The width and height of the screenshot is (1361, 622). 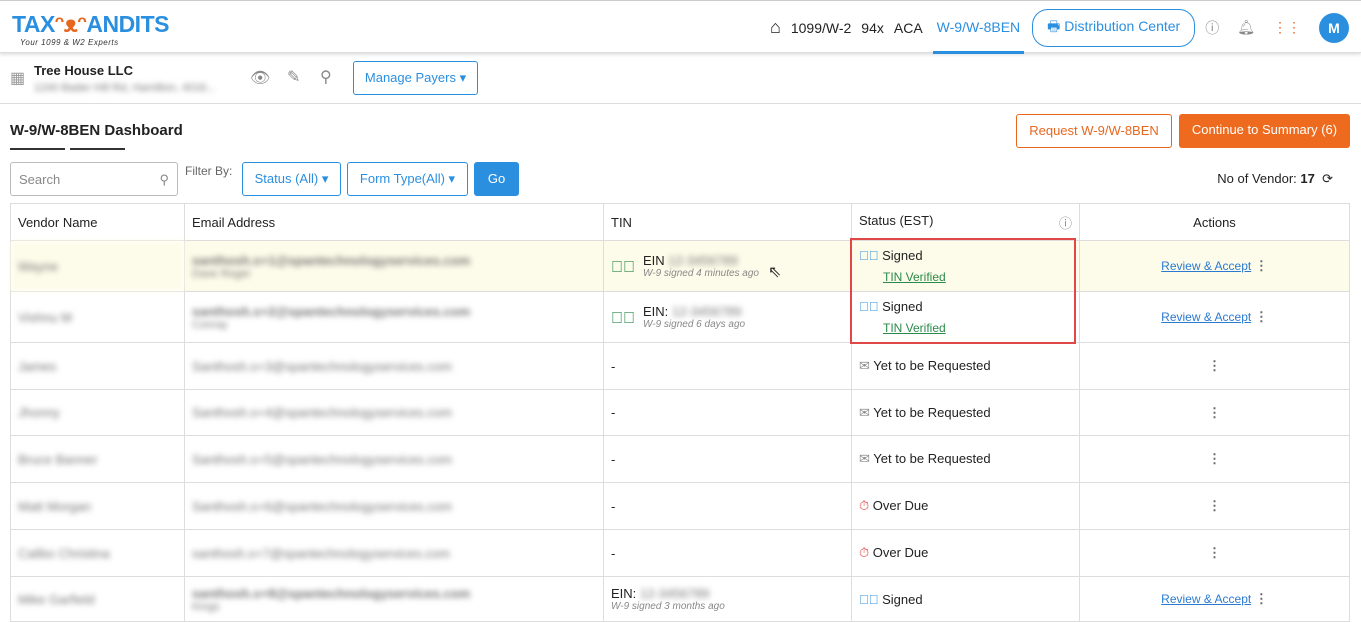 I want to click on bell-icon: 🔔︎, so click(x=1246, y=27).